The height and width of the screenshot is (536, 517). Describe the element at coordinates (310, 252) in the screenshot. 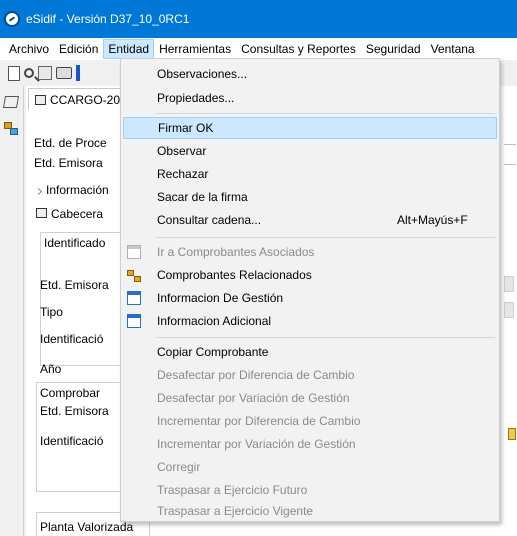

I see `menu-item-ir-comprobantes-asociados: Ir a Comprobantes Asociados` at that location.